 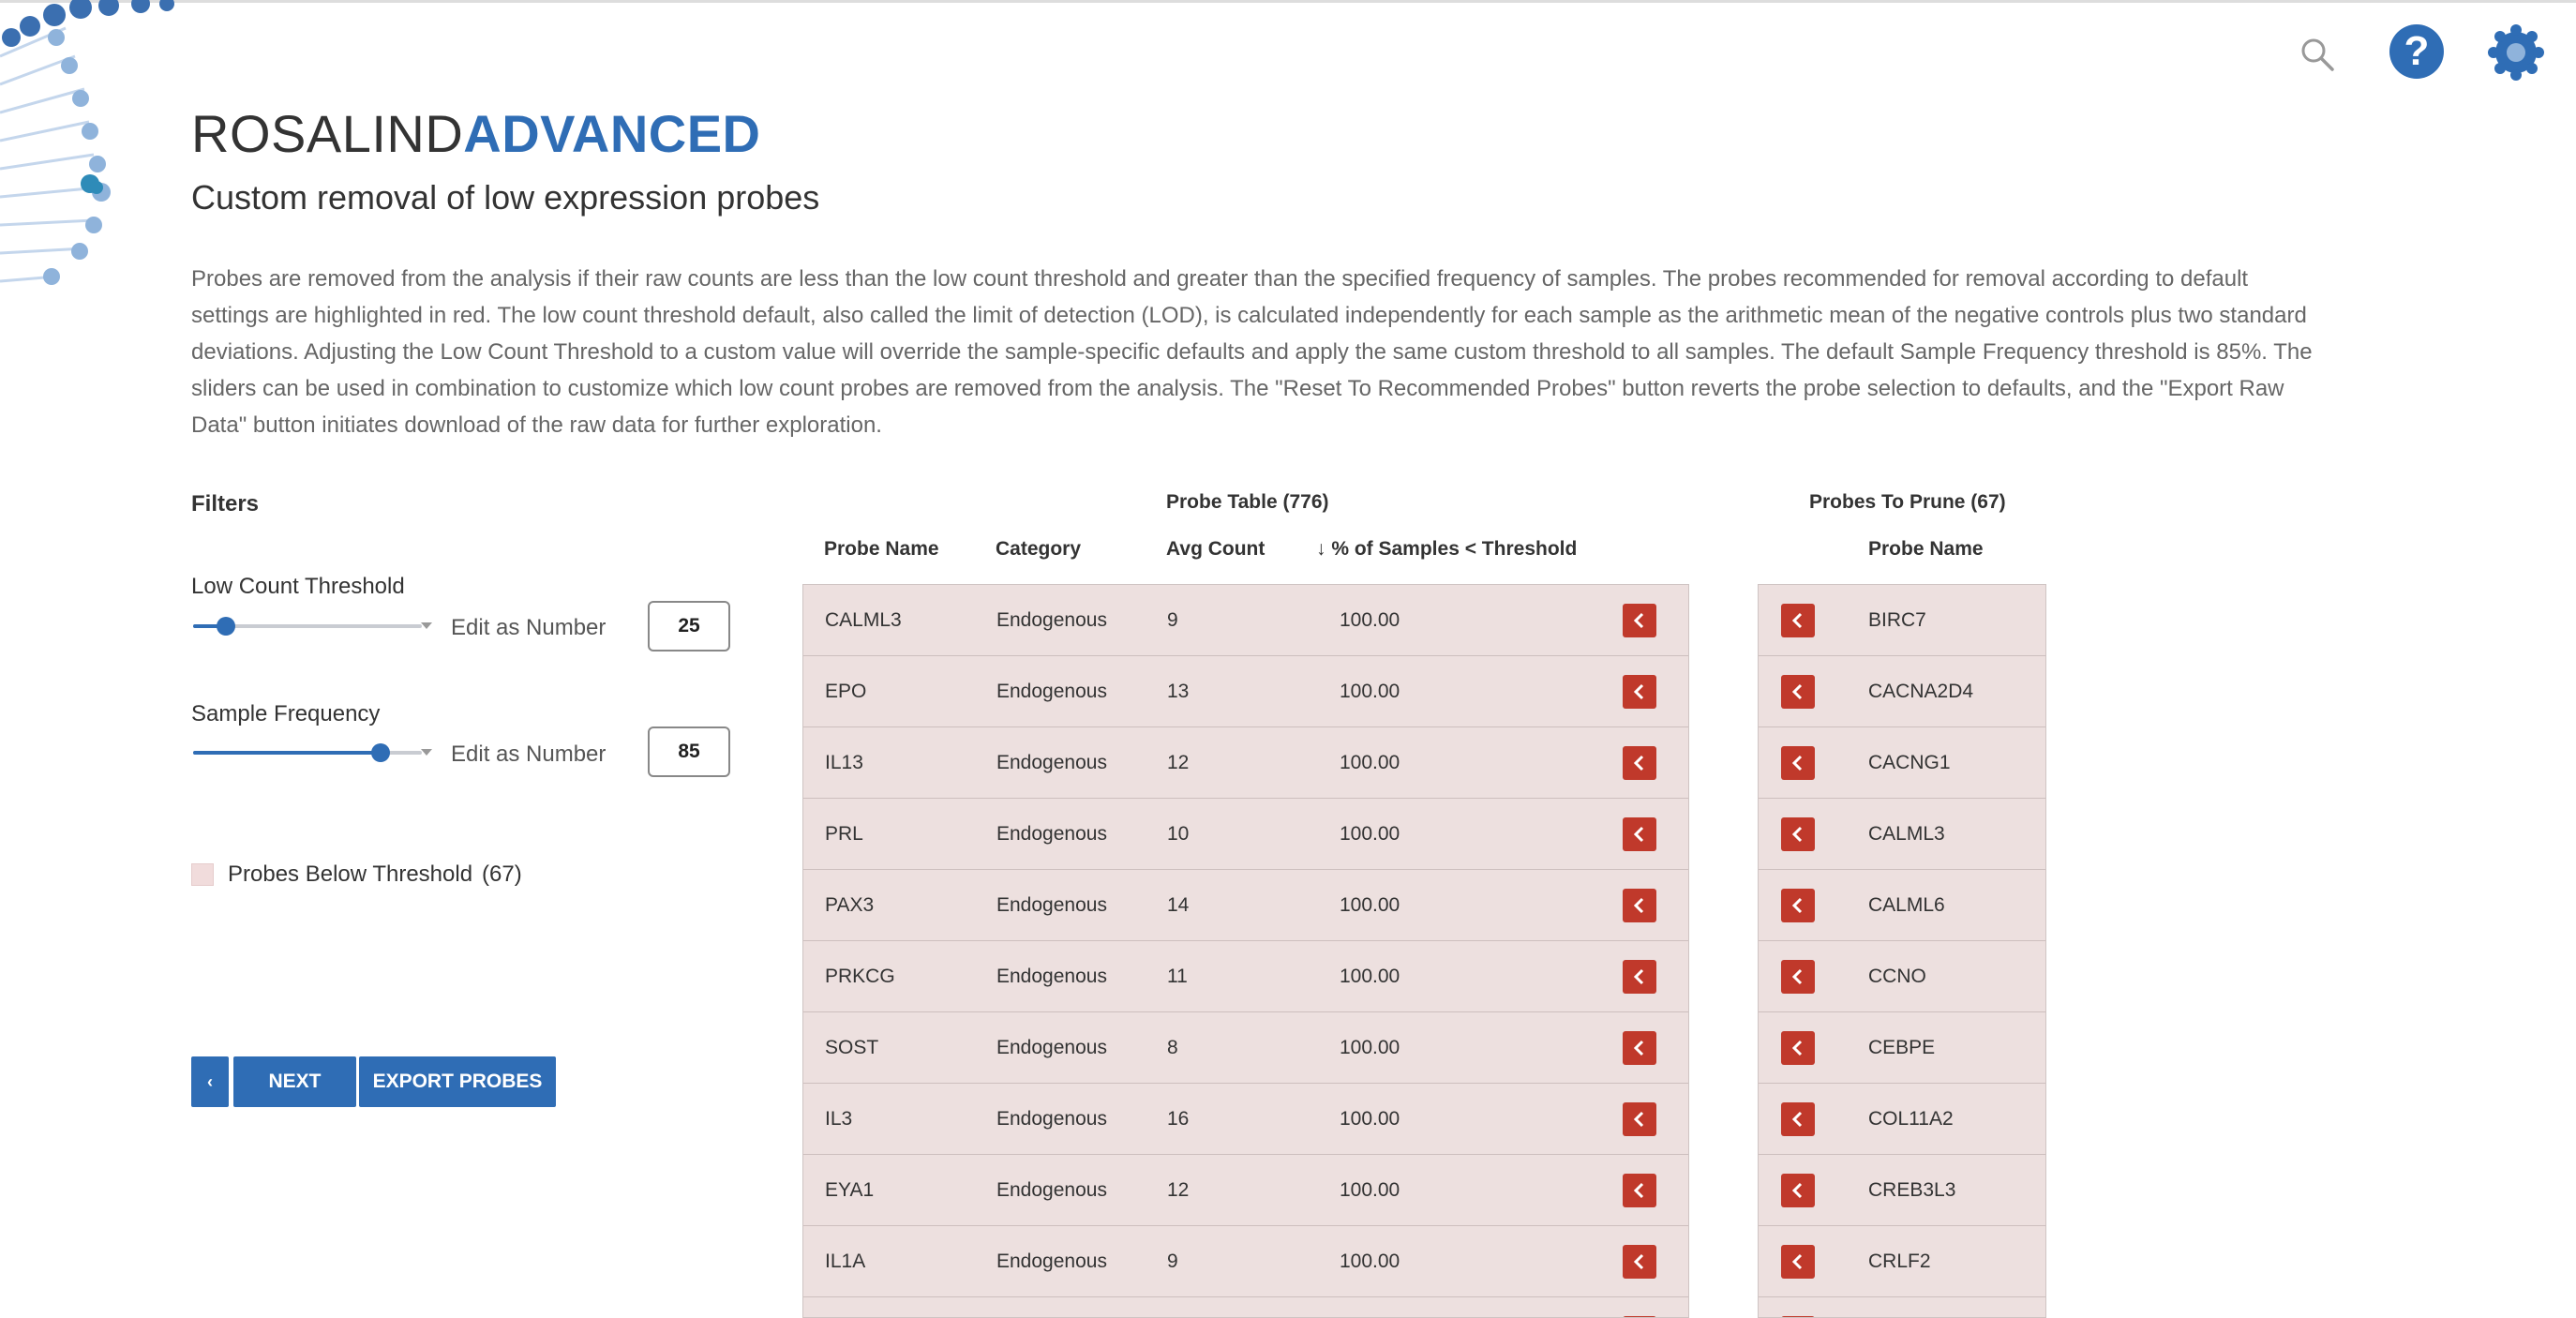 I want to click on top-border, so click(x=1288, y=2).